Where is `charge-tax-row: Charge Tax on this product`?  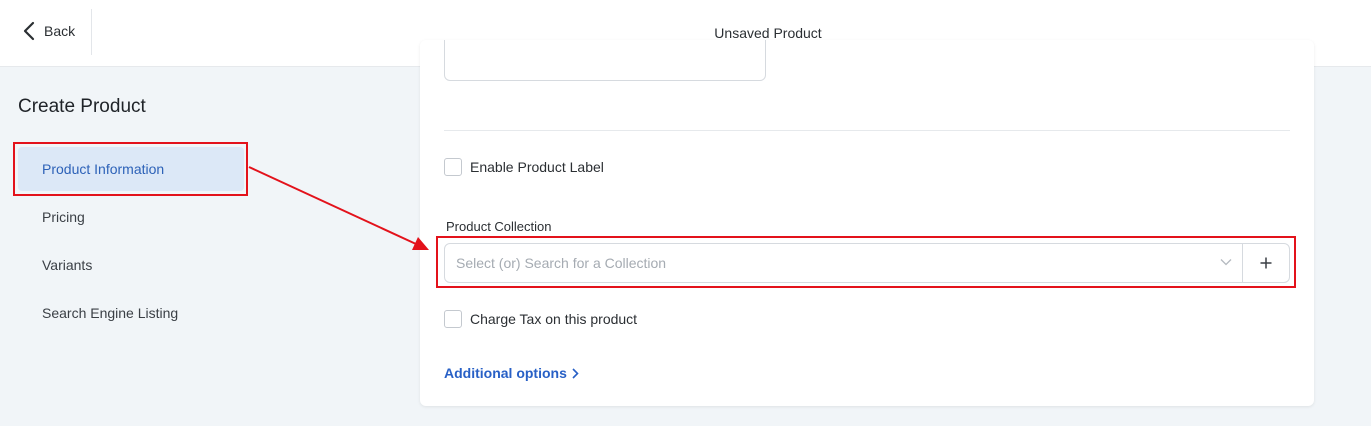
charge-tax-row: Charge Tax on this product is located at coordinates (540, 319).